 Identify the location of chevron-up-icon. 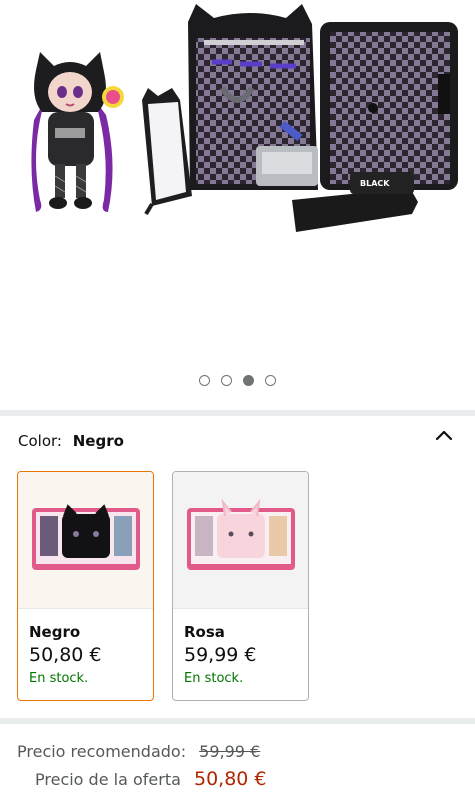
(444, 435).